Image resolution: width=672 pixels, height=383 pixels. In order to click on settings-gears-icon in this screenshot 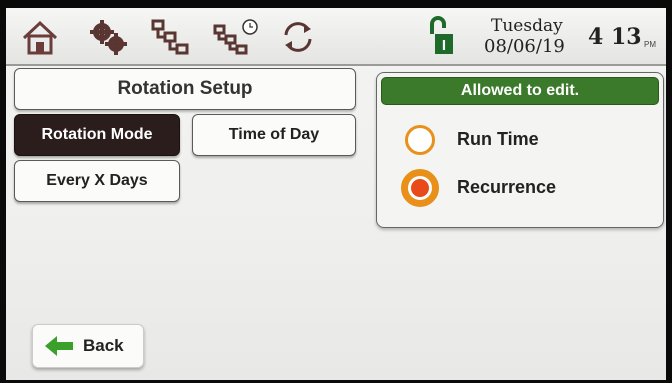, I will do `click(108, 37)`.